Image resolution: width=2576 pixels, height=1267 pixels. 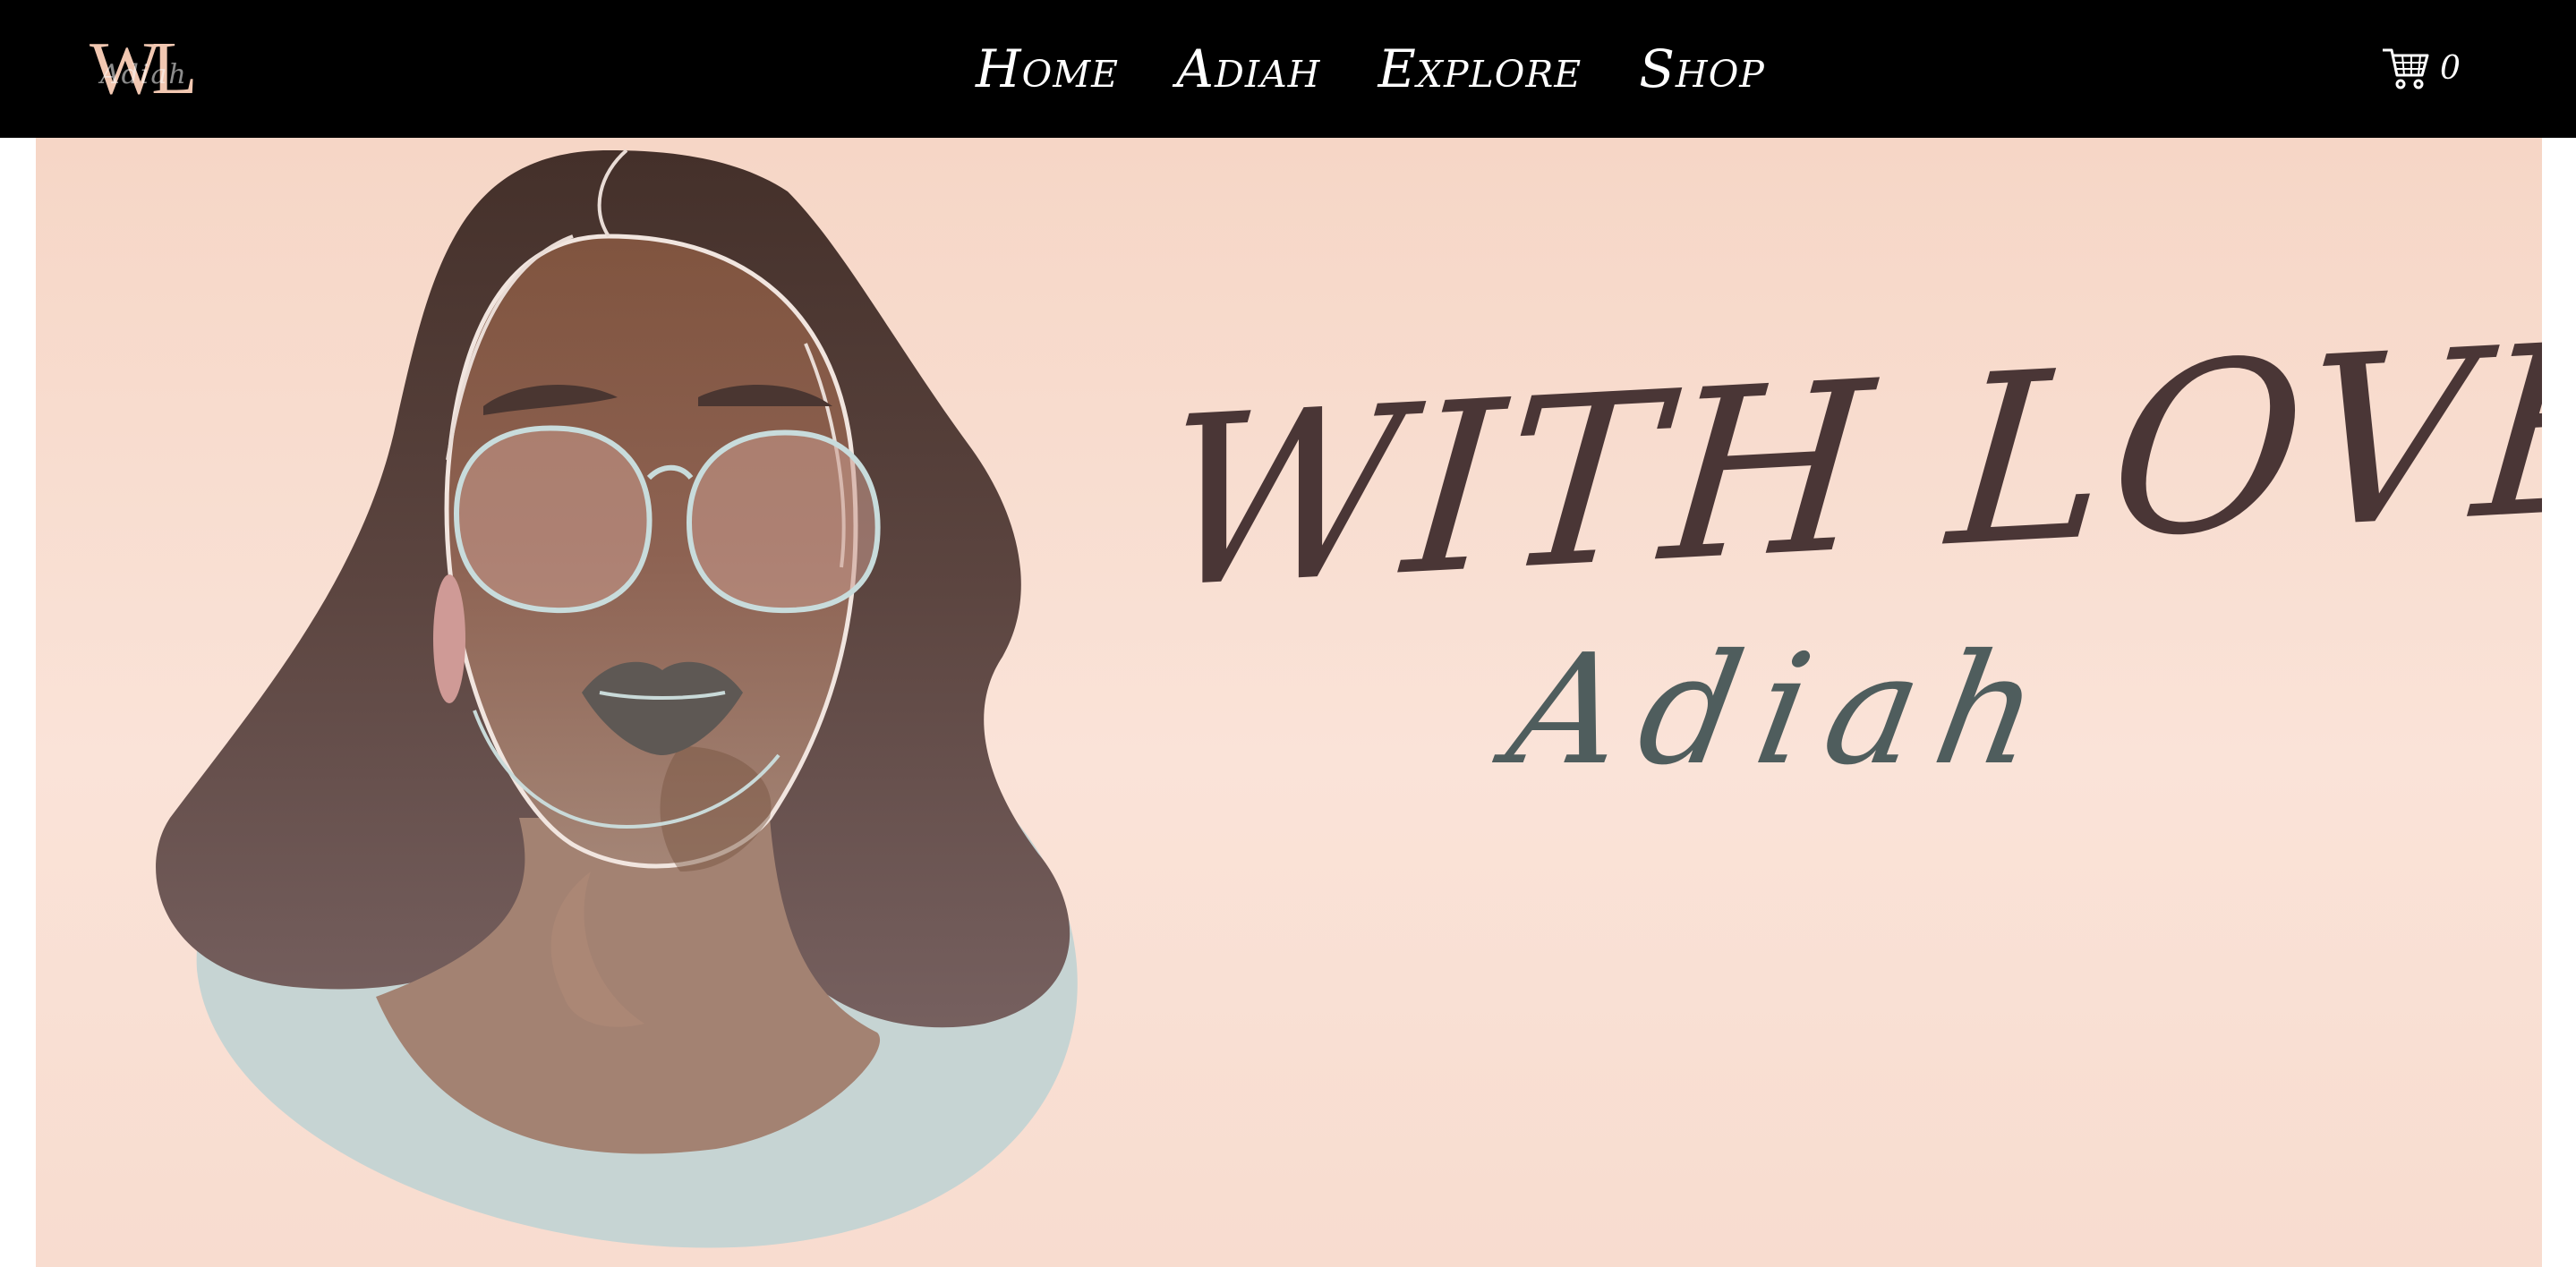 What do you see at coordinates (1784, 711) in the screenshot?
I see `hero-subtitle: Adiah` at bounding box center [1784, 711].